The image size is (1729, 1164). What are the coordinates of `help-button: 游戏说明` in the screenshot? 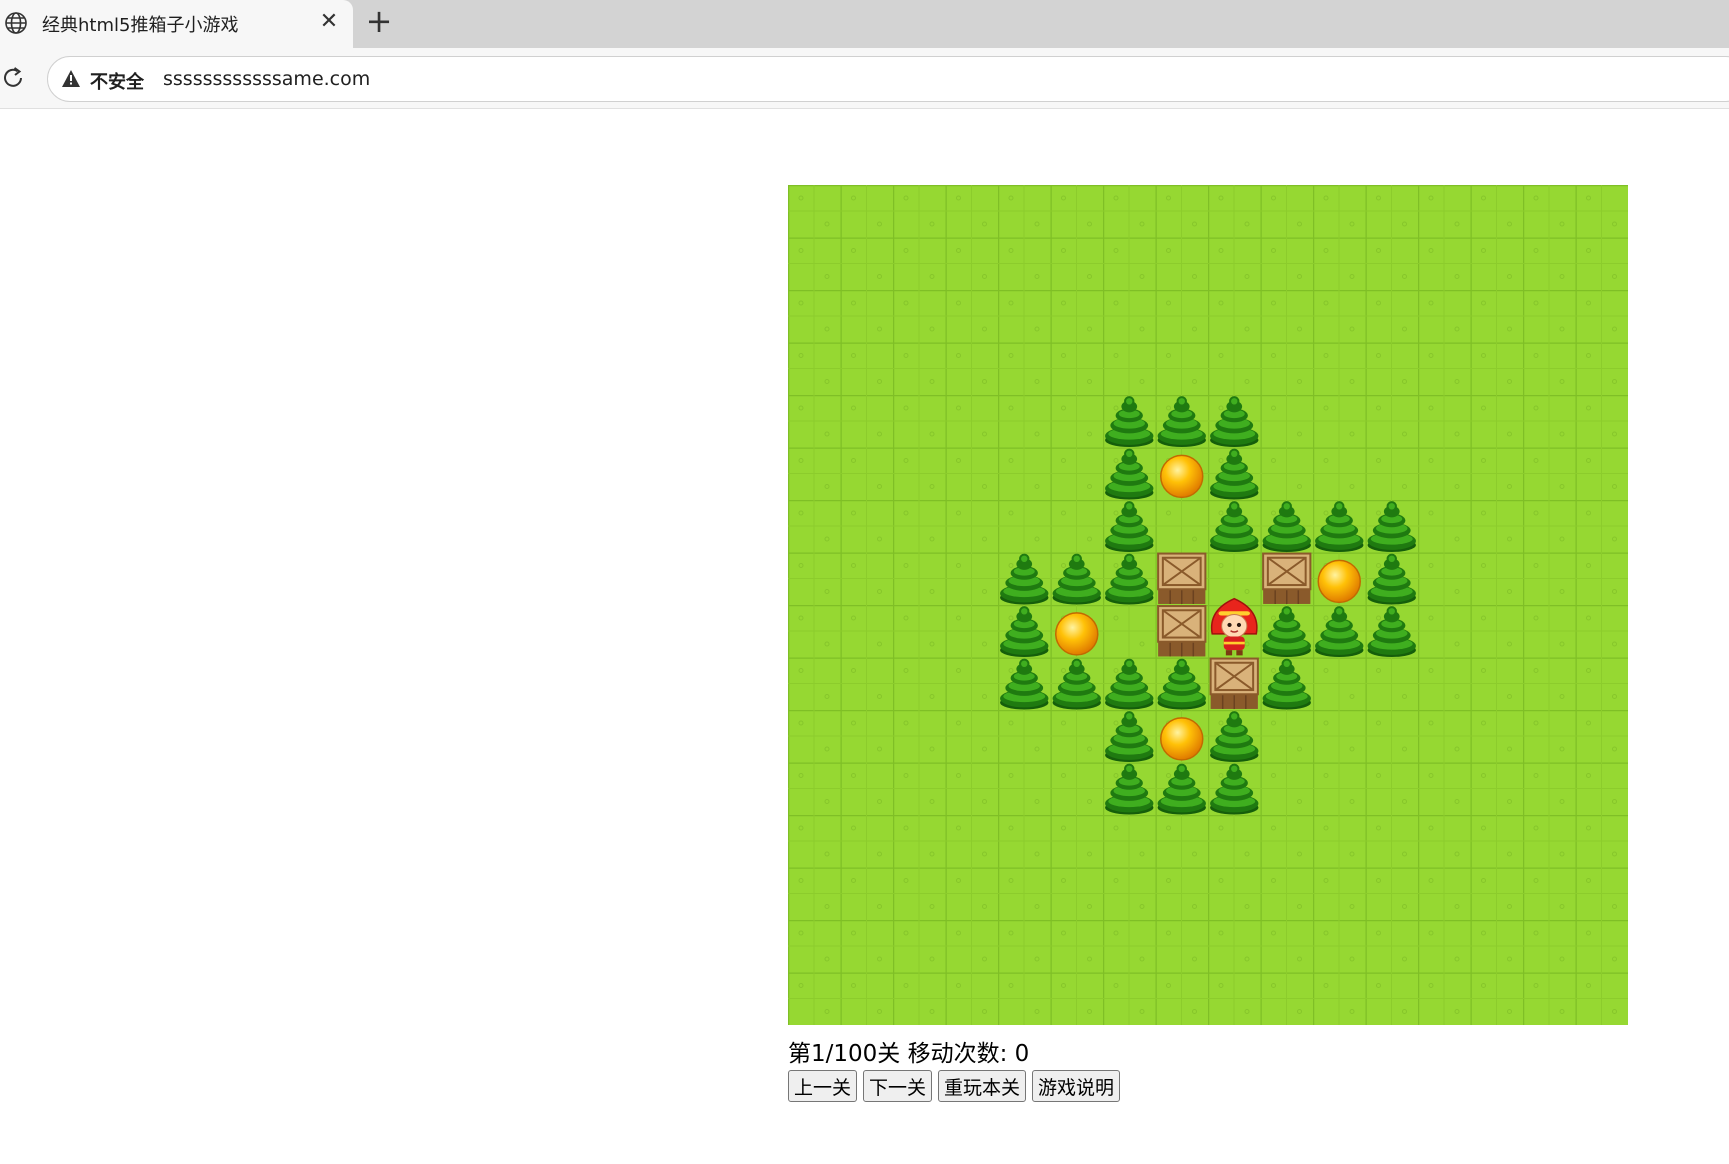 It's located at (1076, 1086).